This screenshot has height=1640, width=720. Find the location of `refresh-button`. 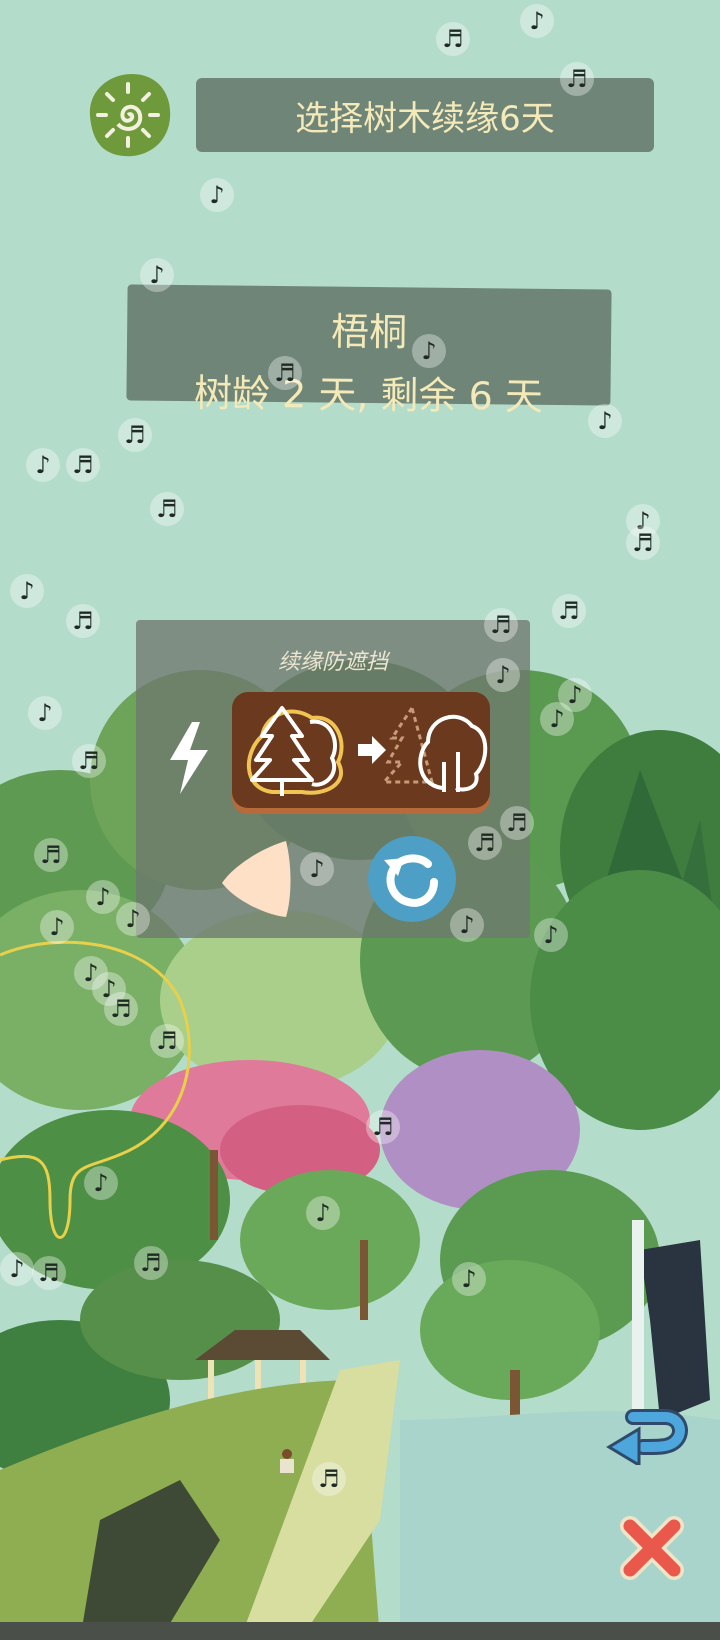

refresh-button is located at coordinates (412, 879).